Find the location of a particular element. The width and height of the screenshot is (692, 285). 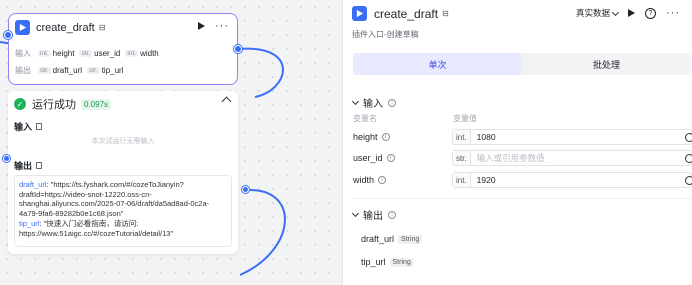

node-input-user-id: str. user_id is located at coordinates (100, 53).